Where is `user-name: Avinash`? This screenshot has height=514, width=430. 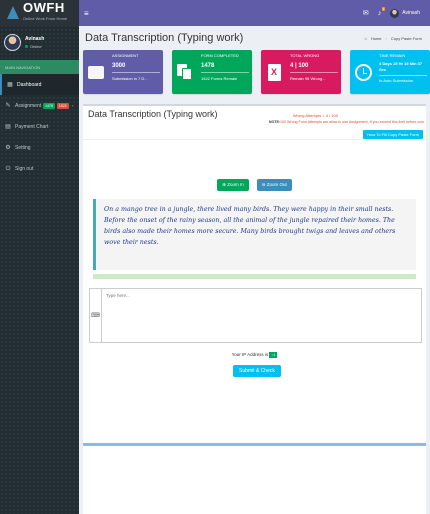
user-name: Avinash is located at coordinates (35, 38).